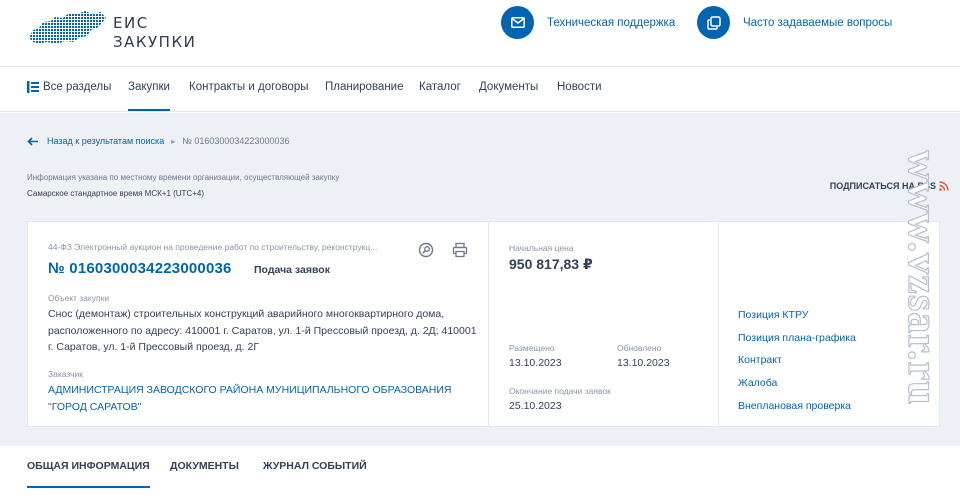  I want to click on support-link: Техническая поддержка, so click(588, 22).